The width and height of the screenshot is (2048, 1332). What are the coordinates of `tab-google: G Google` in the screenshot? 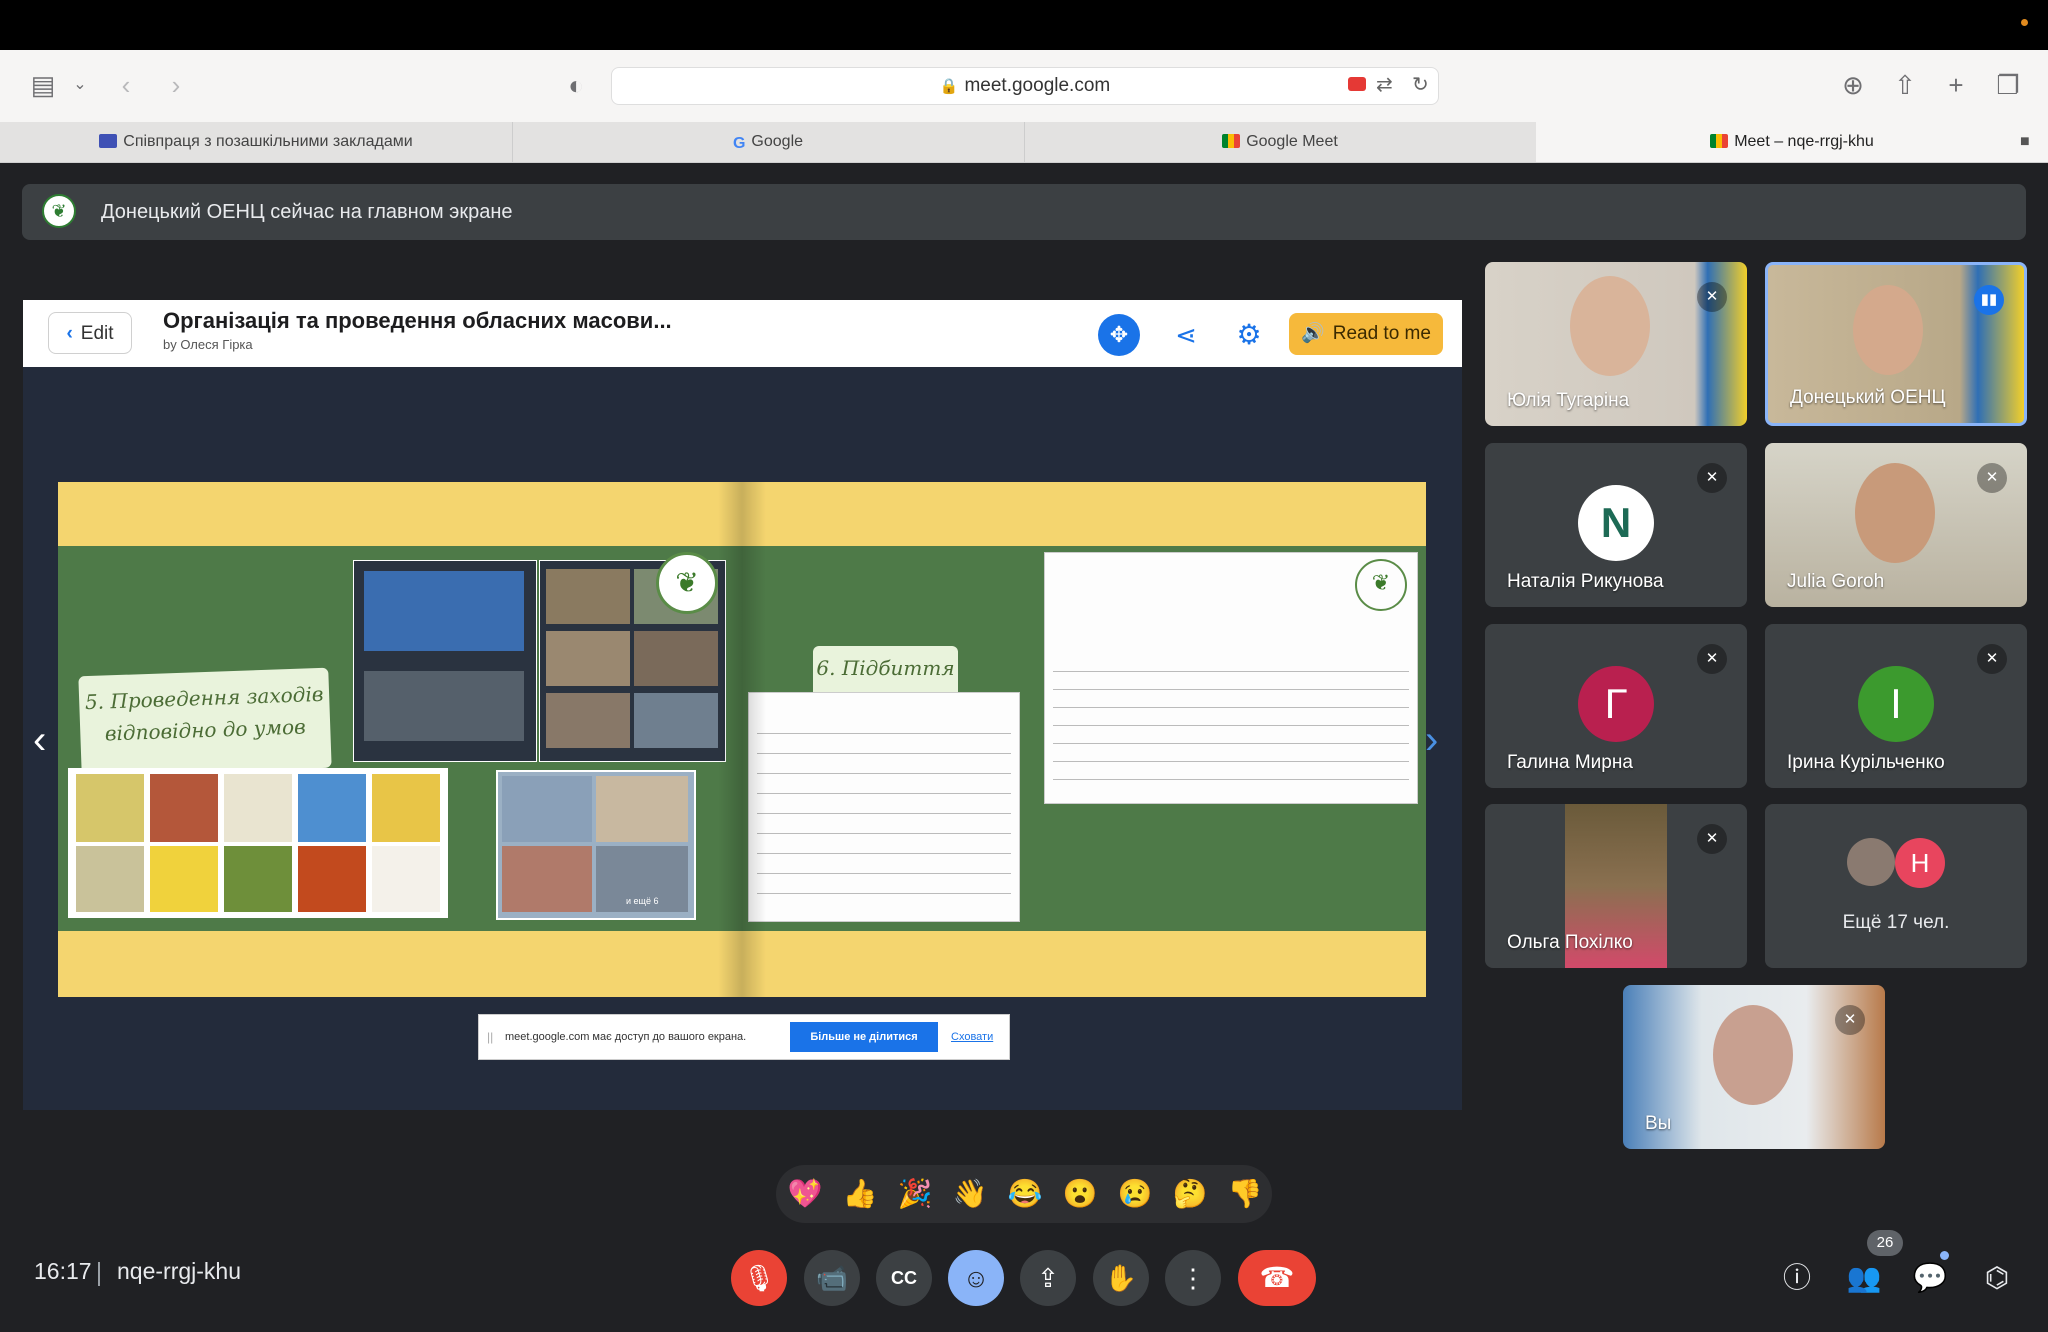 It's located at (768, 142).